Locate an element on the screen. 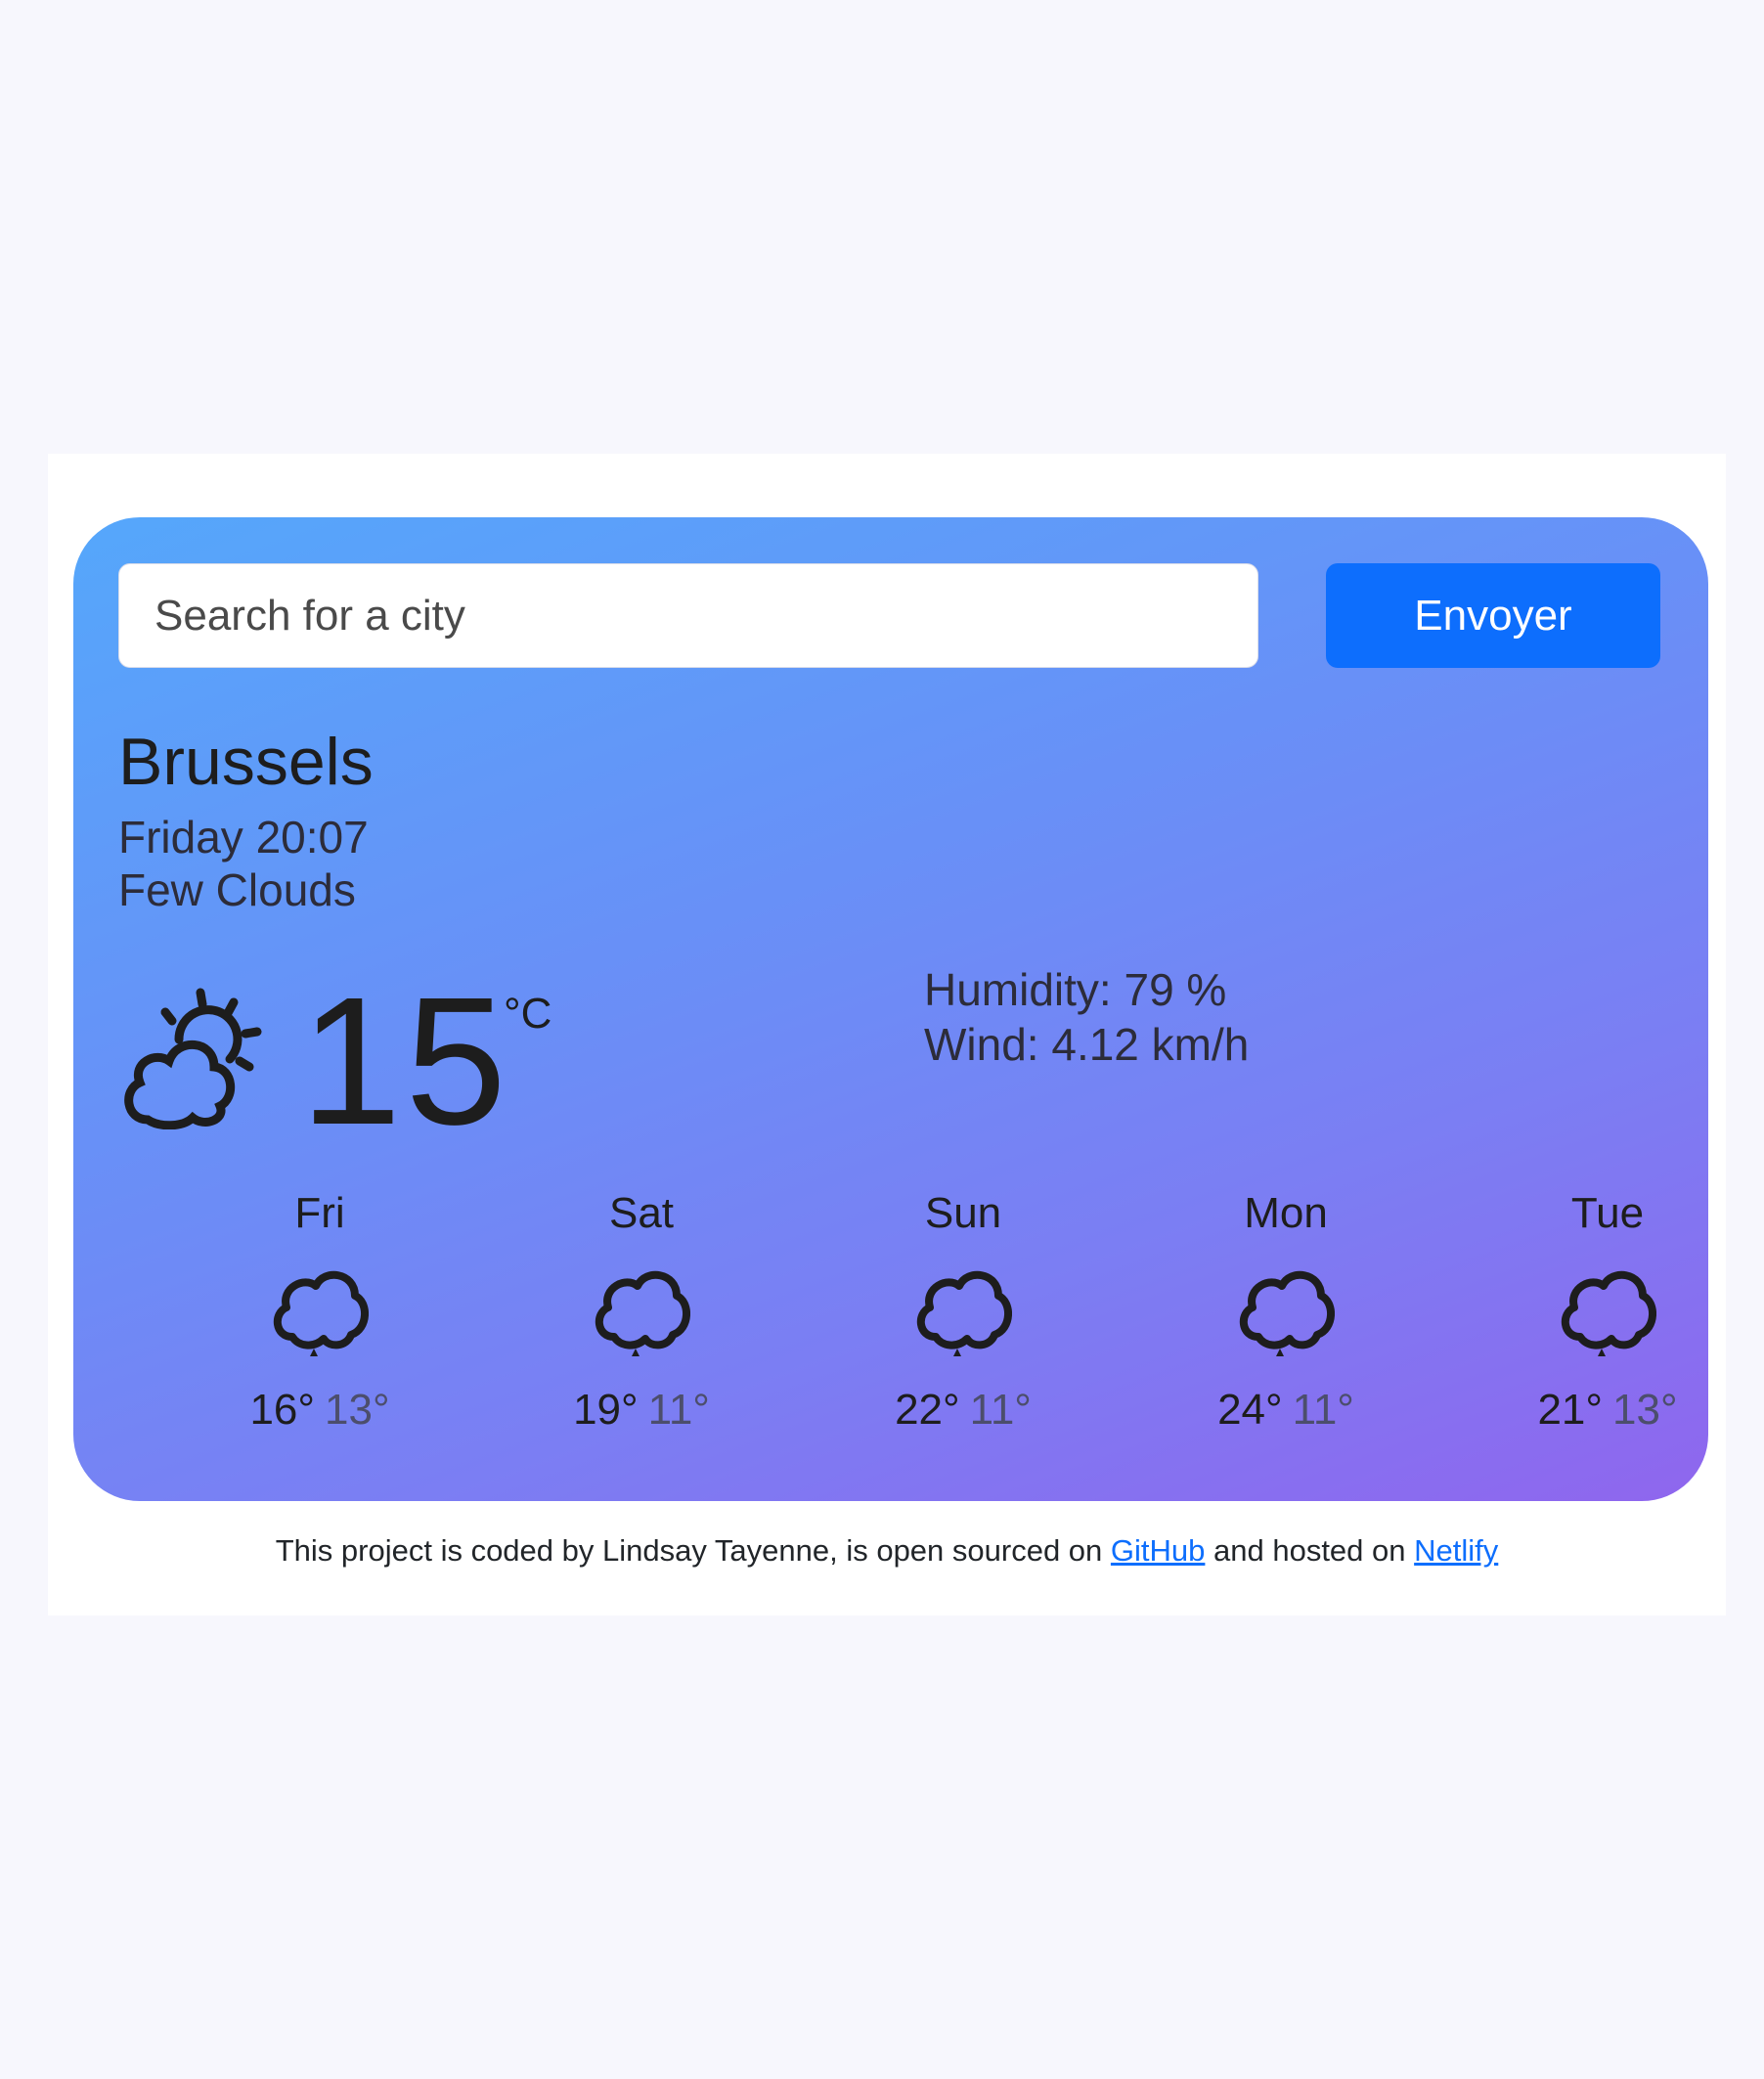 Image resolution: width=1764 pixels, height=2079 pixels. forecast-day: Tue 21° 13° is located at coordinates (1605, 1324).